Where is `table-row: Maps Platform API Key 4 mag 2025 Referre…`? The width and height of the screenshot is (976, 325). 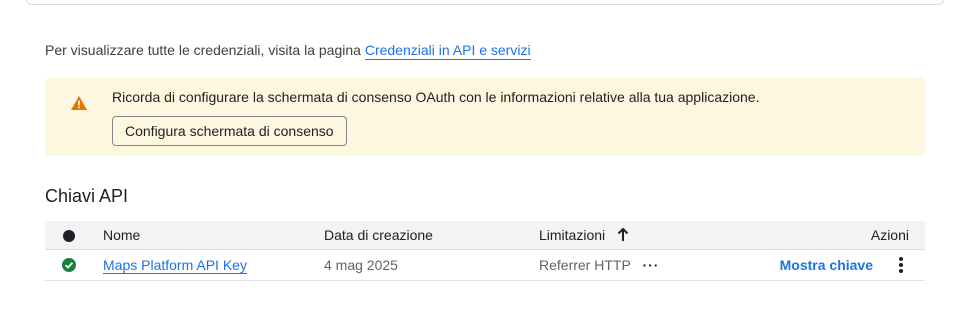 table-row: Maps Platform API Key 4 mag 2025 Referre… is located at coordinates (485, 265).